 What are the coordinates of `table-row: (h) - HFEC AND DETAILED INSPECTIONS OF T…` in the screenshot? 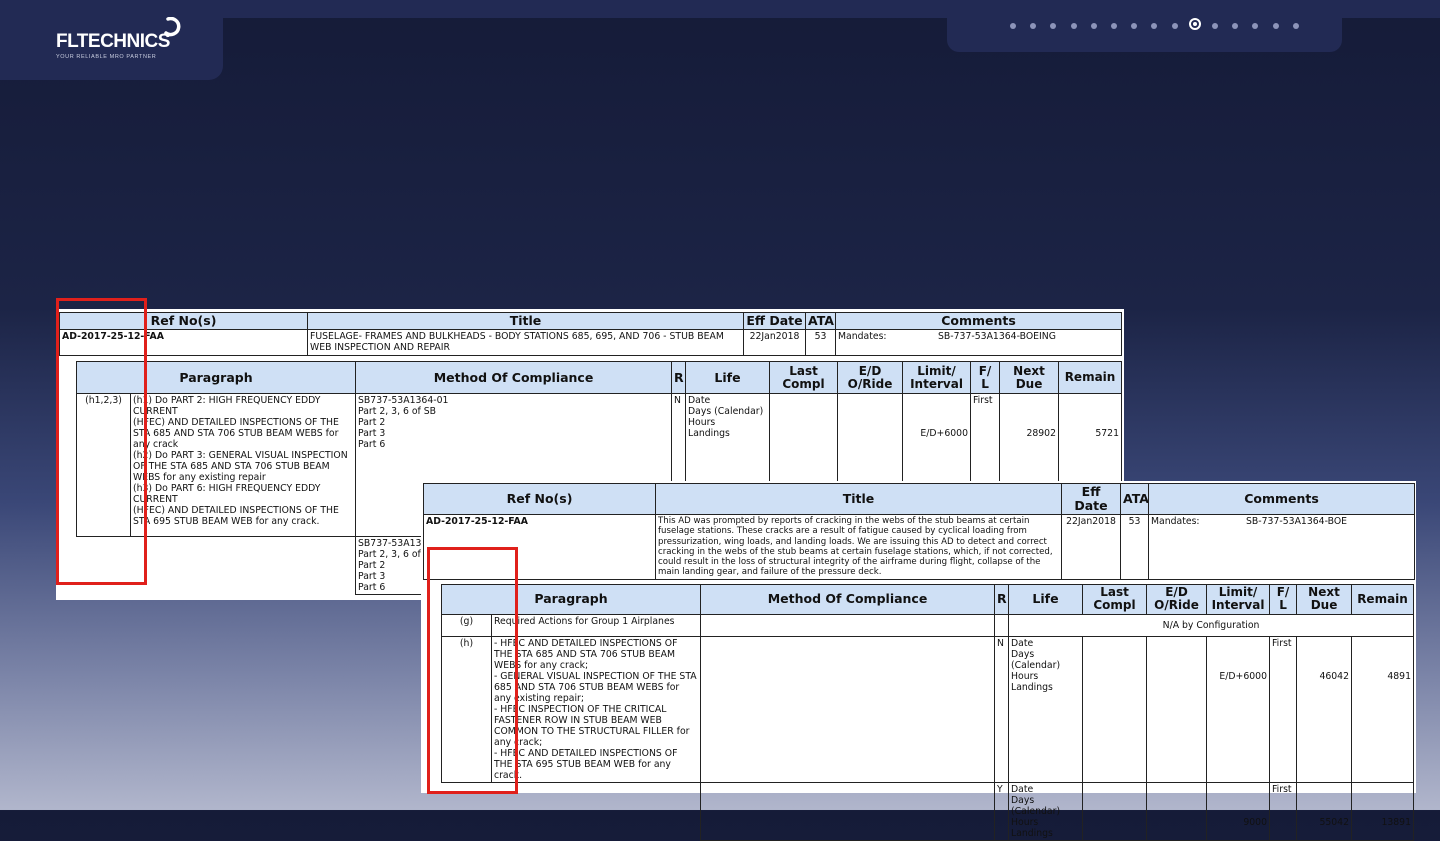 It's located at (928, 709).